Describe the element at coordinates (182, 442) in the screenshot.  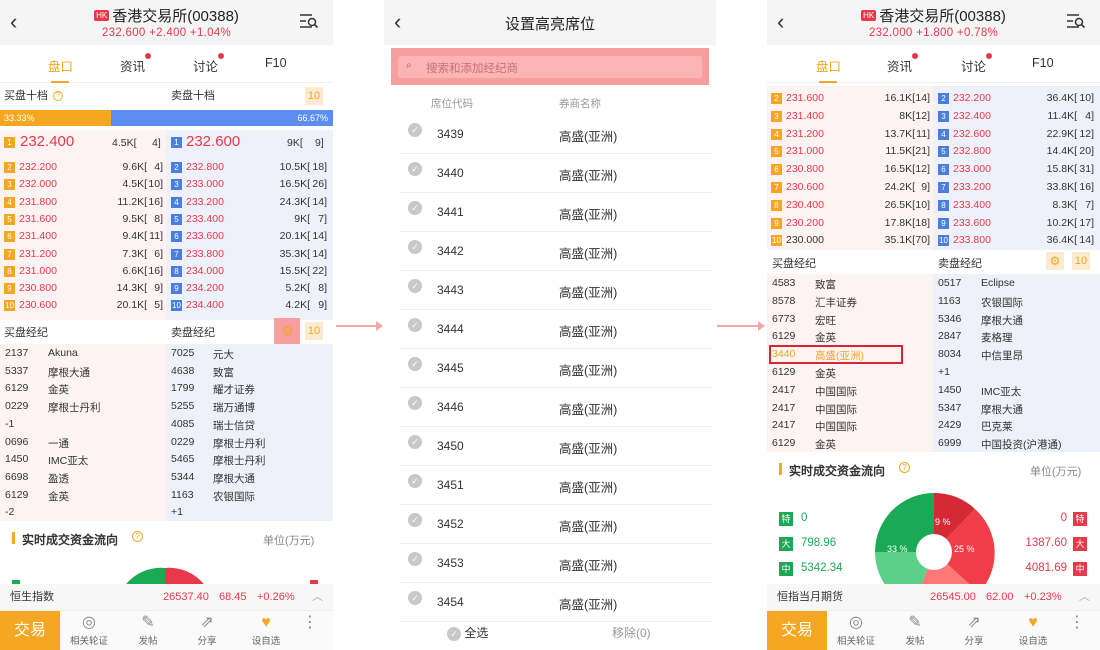
I see `ask-broker-code: 0229` at that location.